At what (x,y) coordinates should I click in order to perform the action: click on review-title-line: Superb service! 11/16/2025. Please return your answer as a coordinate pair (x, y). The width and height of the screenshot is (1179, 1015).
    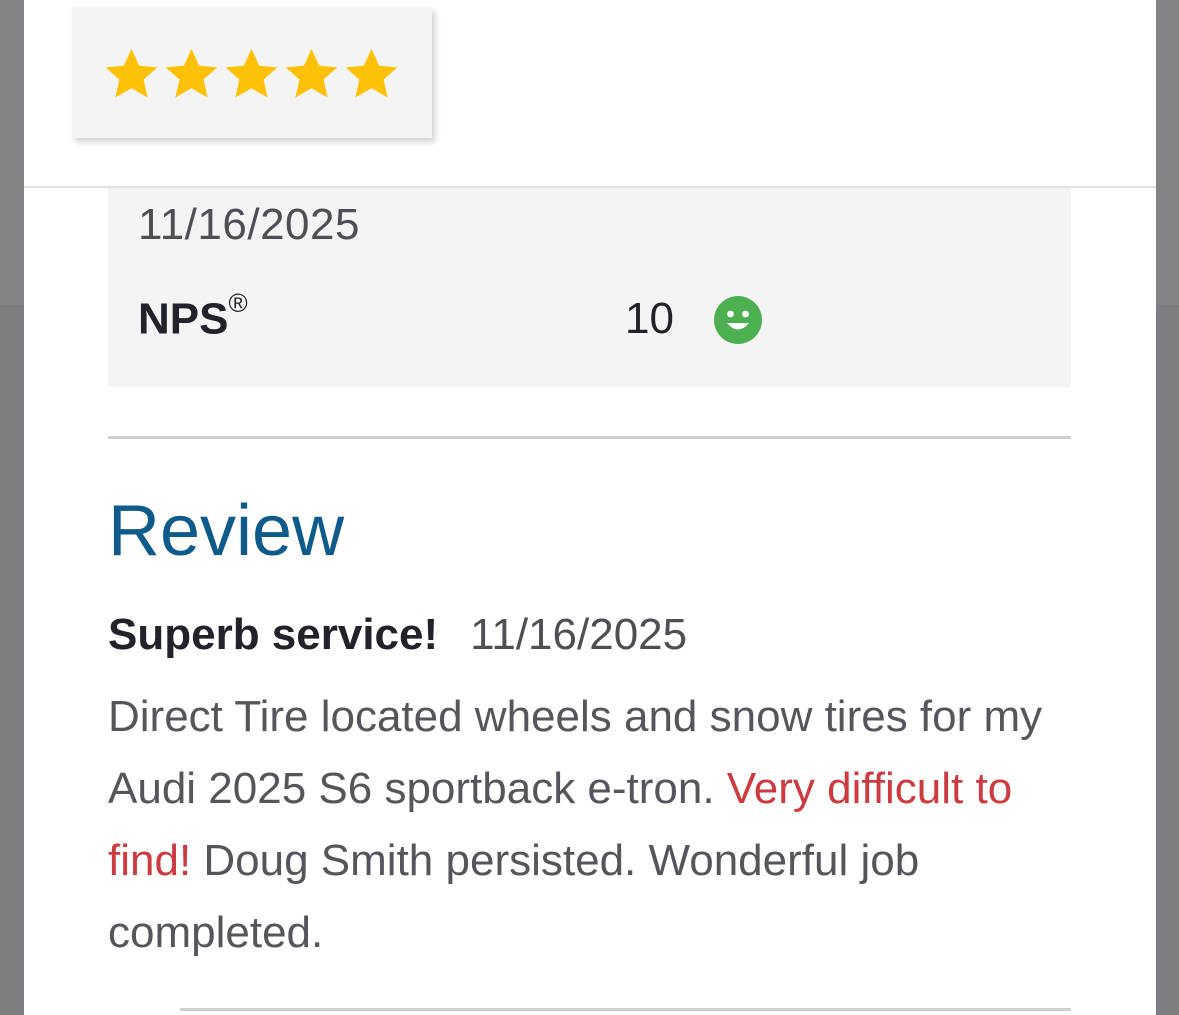
    Looking at the image, I should click on (397, 635).